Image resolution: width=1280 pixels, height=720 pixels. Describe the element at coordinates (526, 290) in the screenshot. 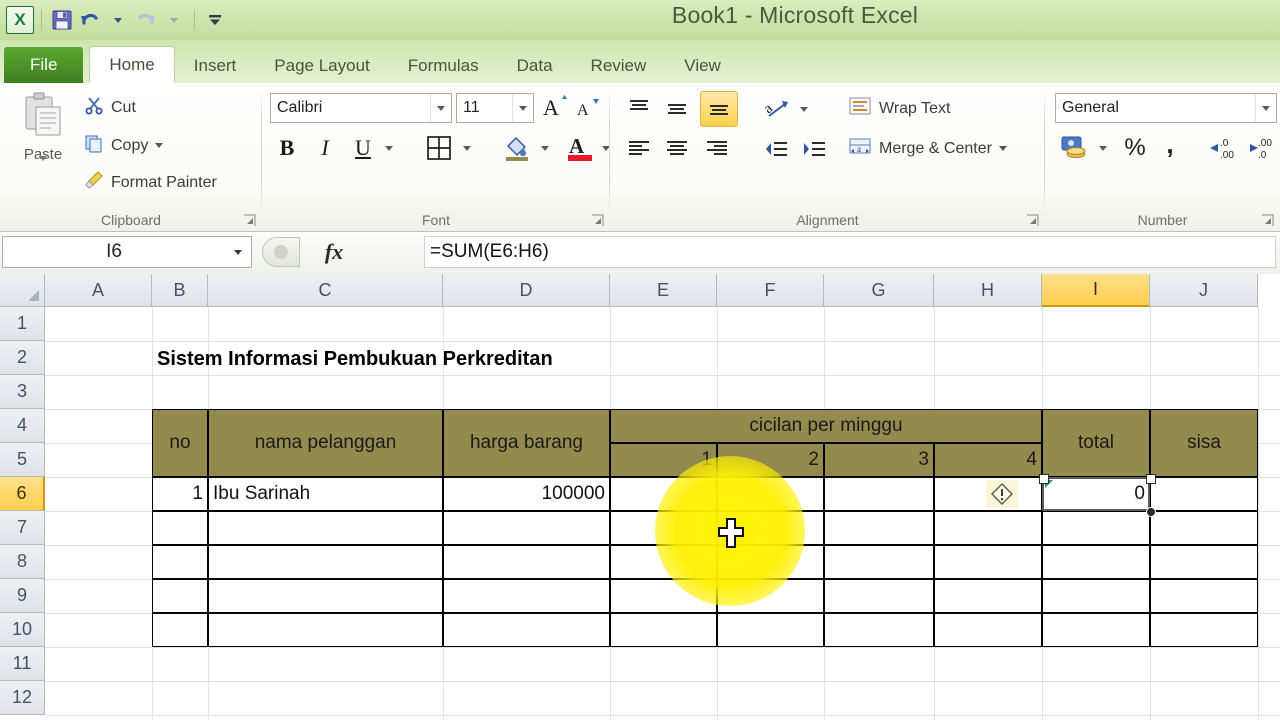

I see `column-header-d: D` at that location.